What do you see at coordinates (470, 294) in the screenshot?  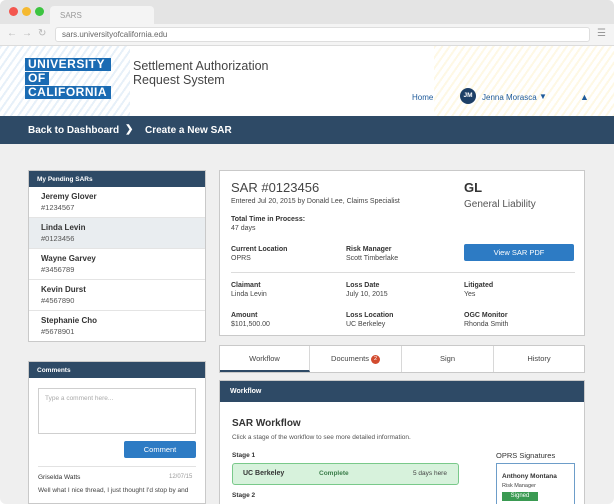 I see `litigated-value: Yes` at bounding box center [470, 294].